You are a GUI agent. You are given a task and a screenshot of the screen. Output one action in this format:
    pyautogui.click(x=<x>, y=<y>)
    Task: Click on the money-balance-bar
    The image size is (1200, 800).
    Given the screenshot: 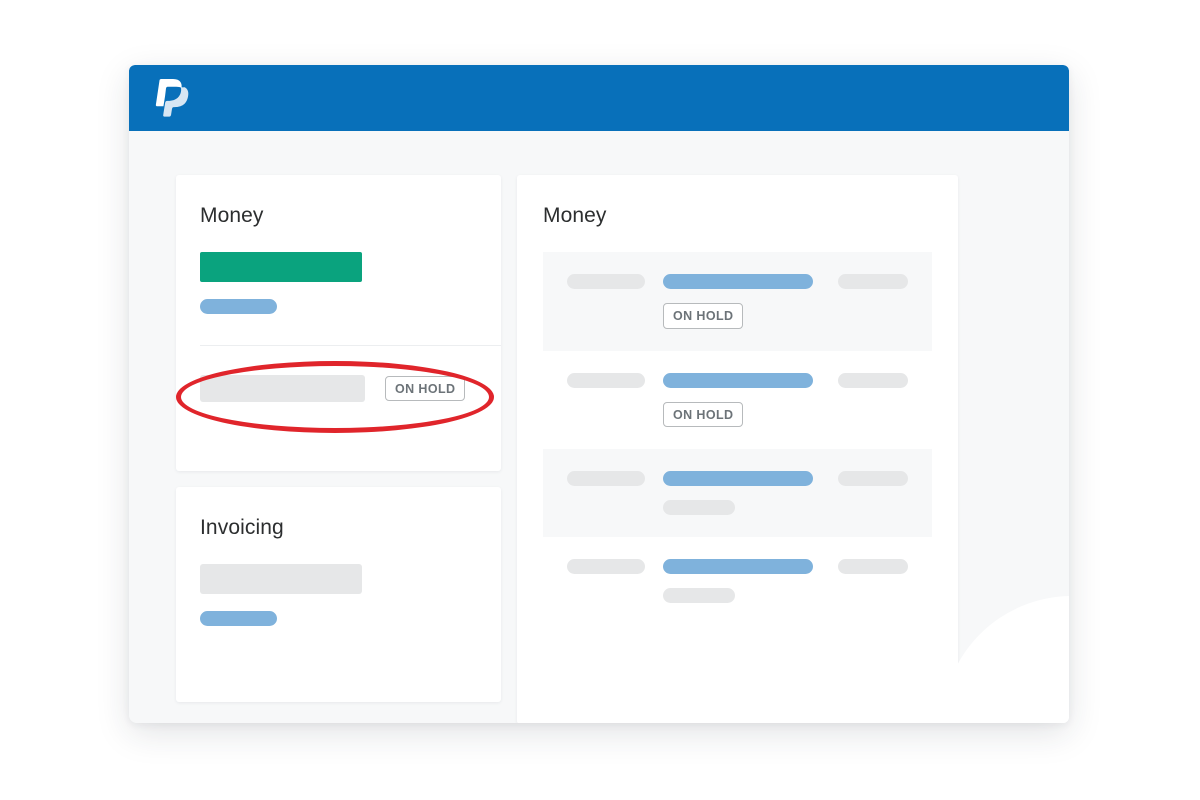 What is the action you would take?
    pyautogui.click(x=281, y=267)
    